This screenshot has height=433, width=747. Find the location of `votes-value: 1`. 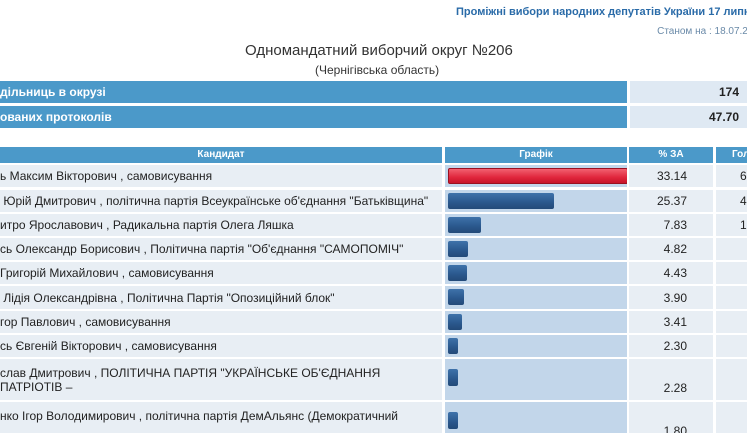

votes-value: 1 is located at coordinates (731, 225).